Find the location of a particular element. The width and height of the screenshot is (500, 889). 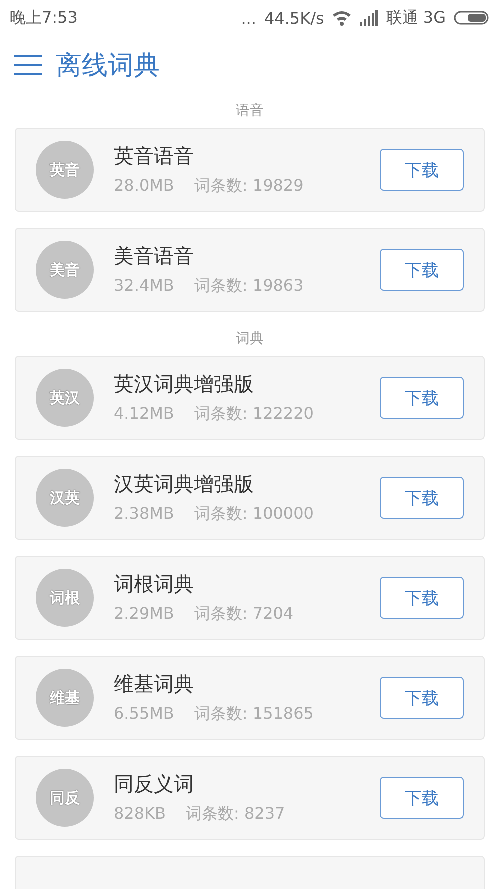

dictionary-avatar: 美音 is located at coordinates (65, 270).